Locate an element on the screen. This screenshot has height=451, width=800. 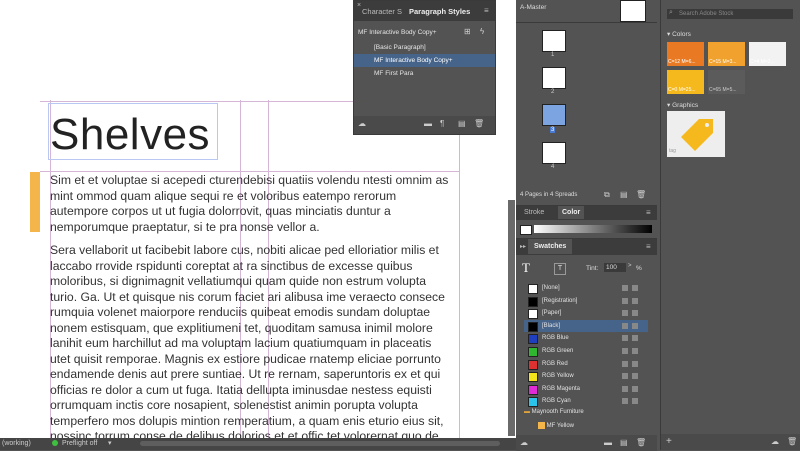
lightning-icon: ϟ is located at coordinates (482, 31).